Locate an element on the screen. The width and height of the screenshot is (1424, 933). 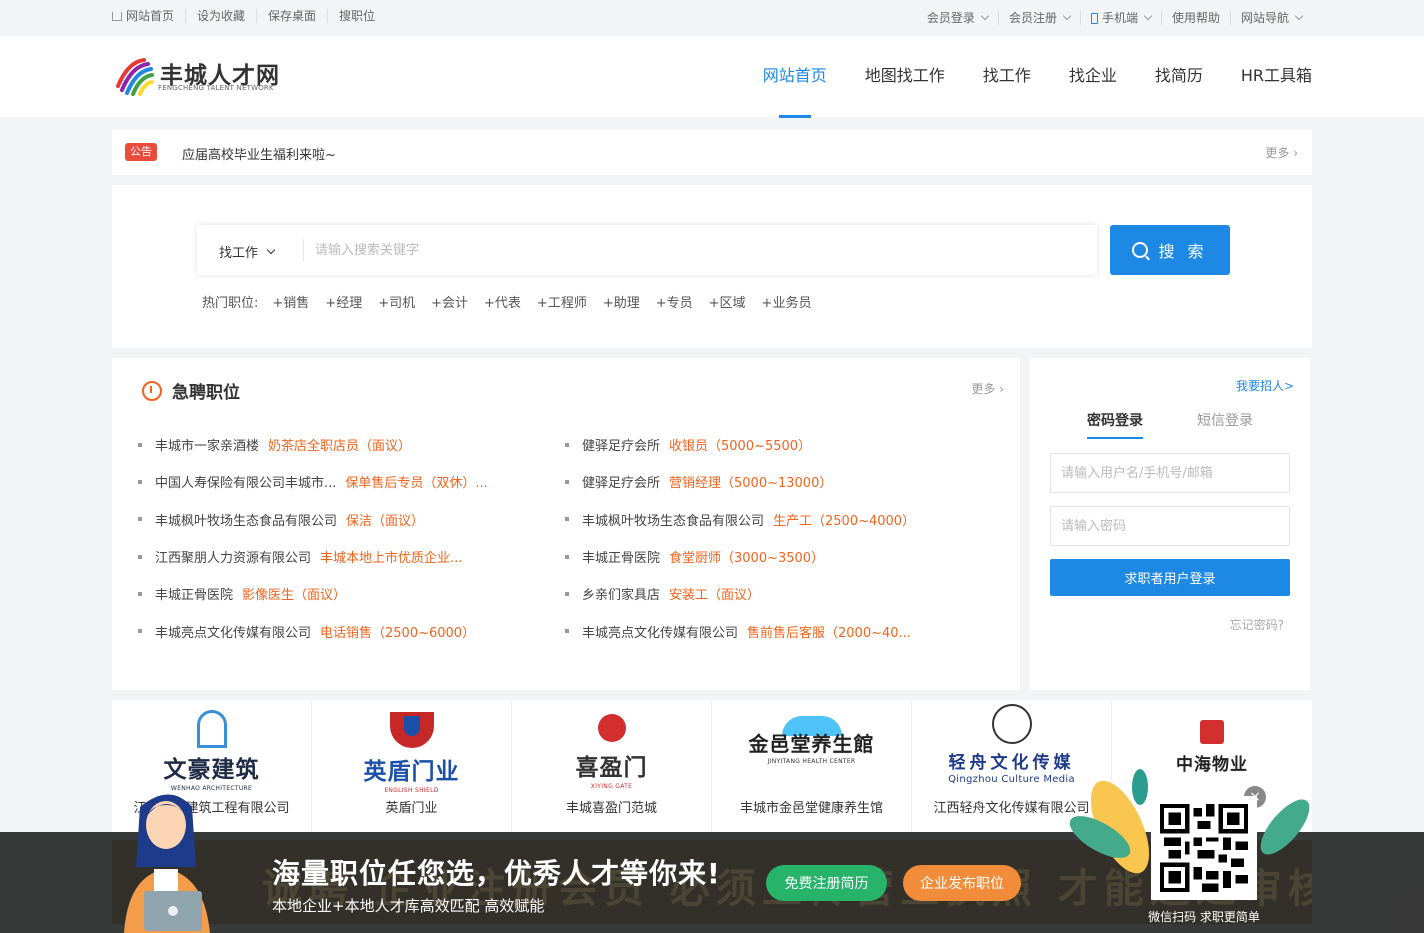
search-button: 搜 索 is located at coordinates (1170, 250).